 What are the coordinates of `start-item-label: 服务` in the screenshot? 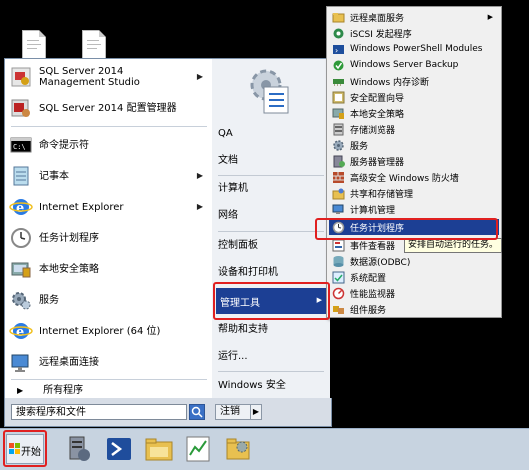 It's located at (49, 300).